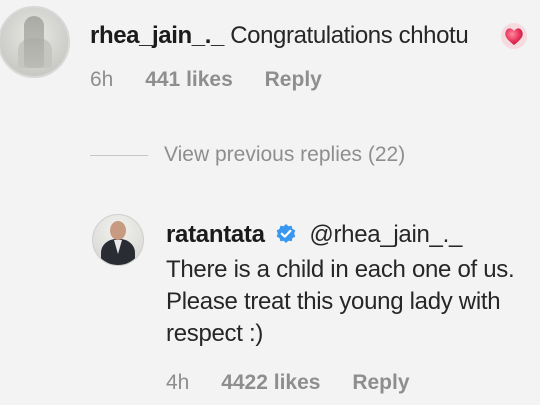 This screenshot has width=540, height=405. I want to click on comment-text: Congratulations chhotu, so click(349, 35).